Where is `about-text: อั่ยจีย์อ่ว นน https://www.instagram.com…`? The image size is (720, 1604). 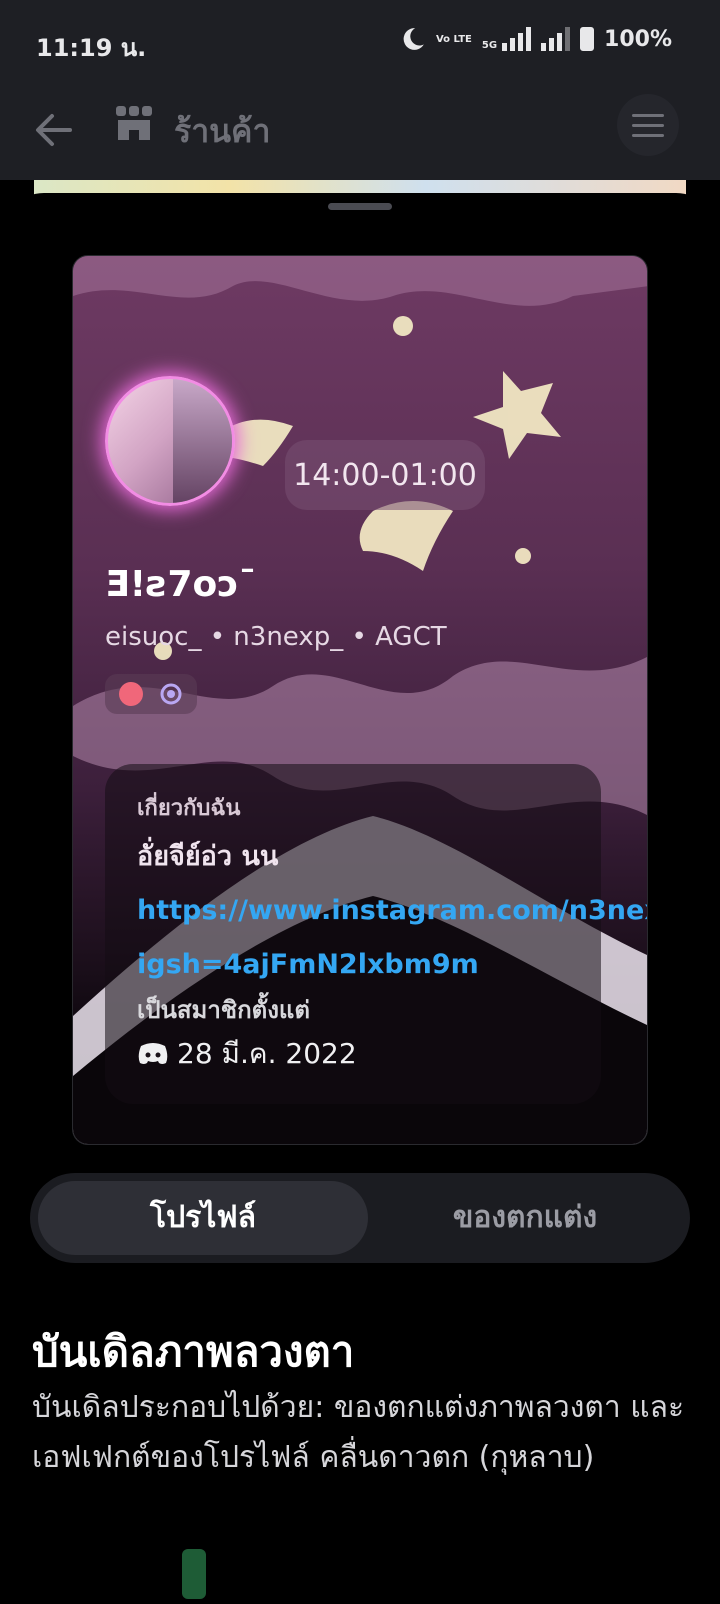 about-text: อั่ยจีย์อ่ว นน https://www.instagram.com… is located at coordinates (392, 911).